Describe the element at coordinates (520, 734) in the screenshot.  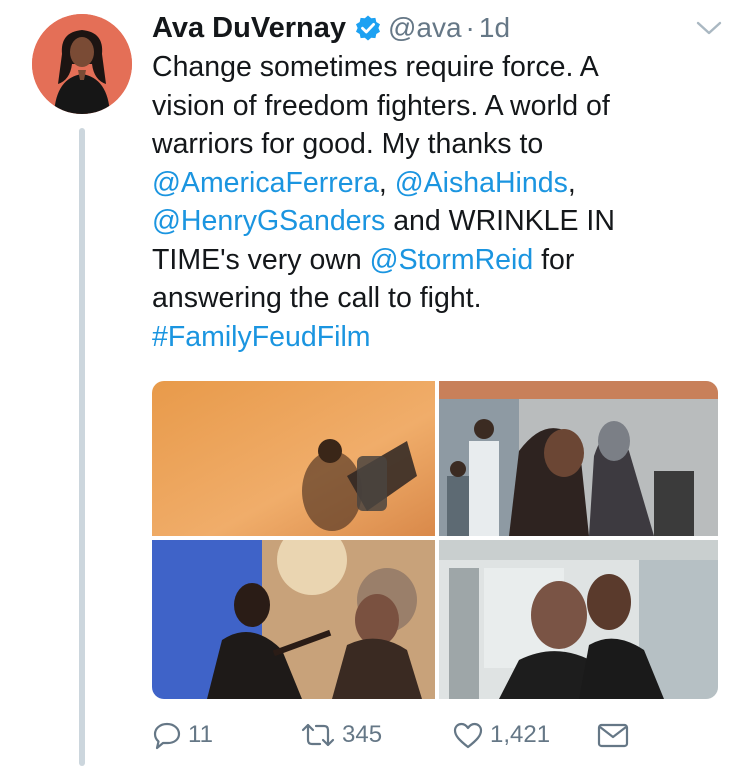
I see `like-count: 1,421` at that location.